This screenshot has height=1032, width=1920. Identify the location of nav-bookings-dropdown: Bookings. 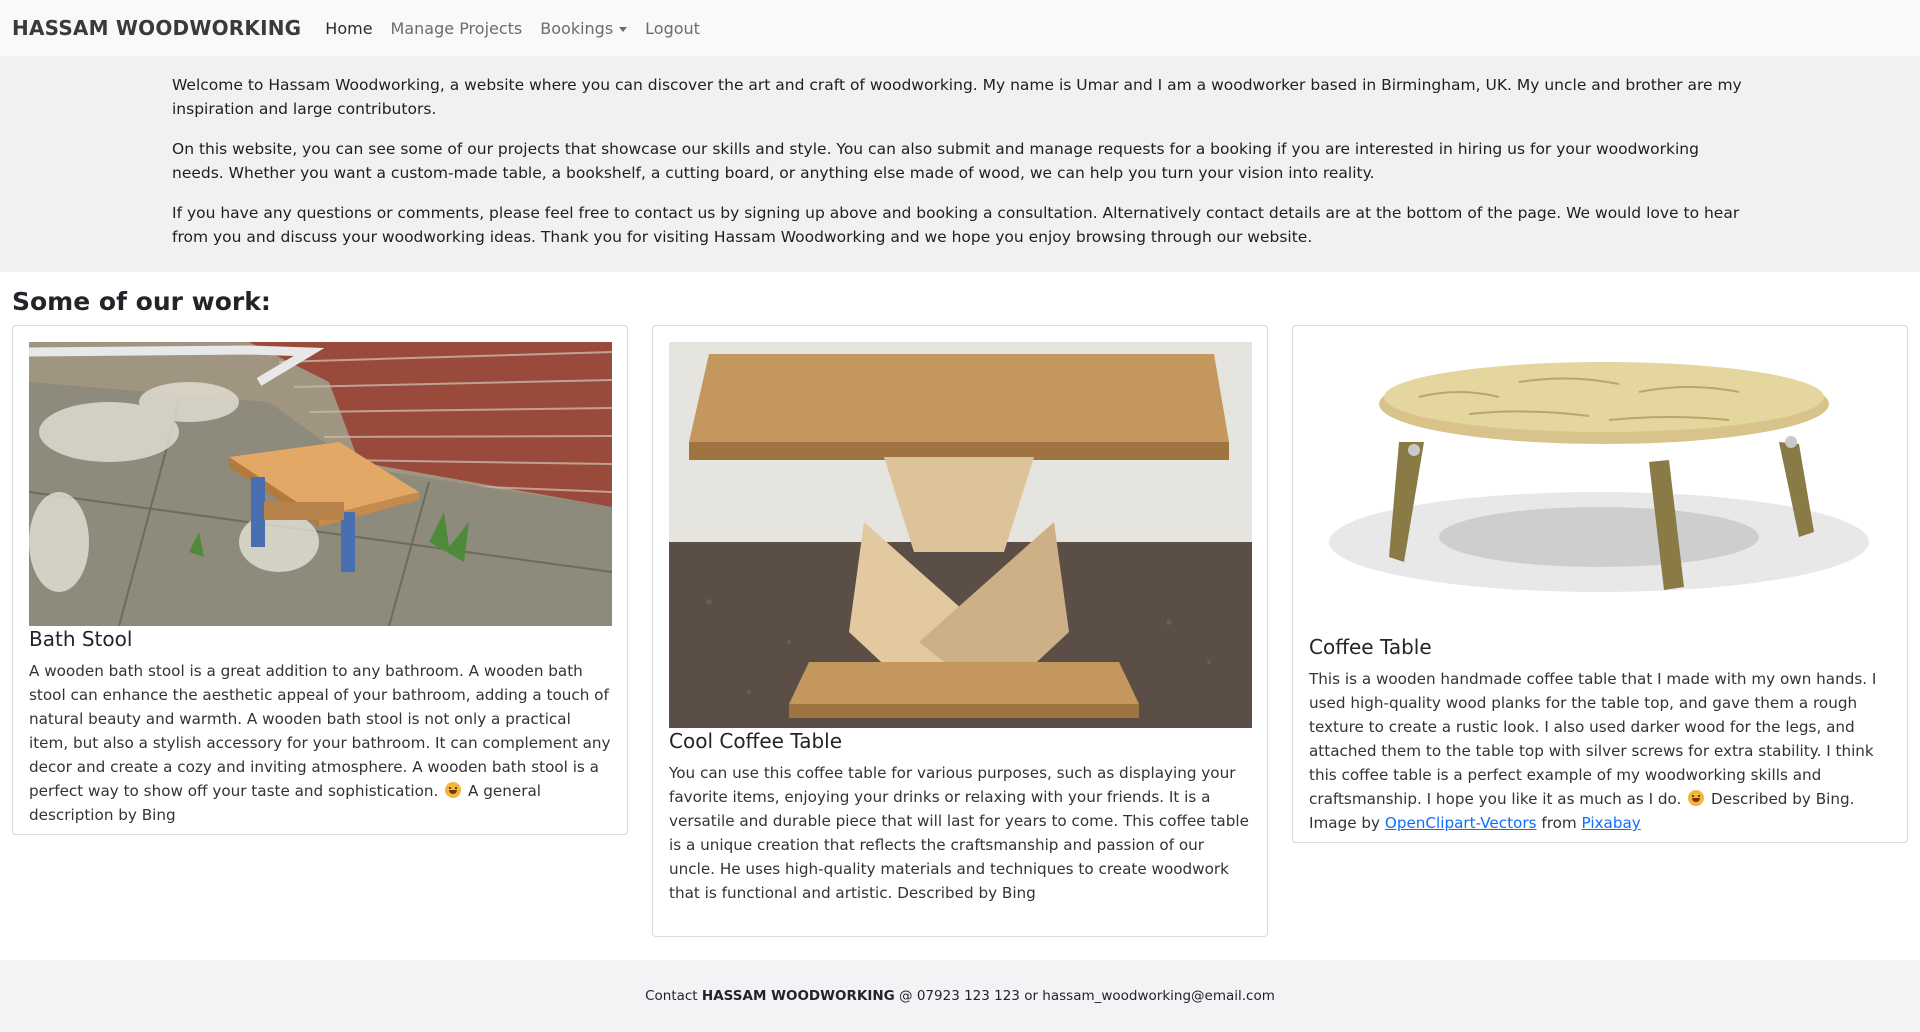
(584, 28).